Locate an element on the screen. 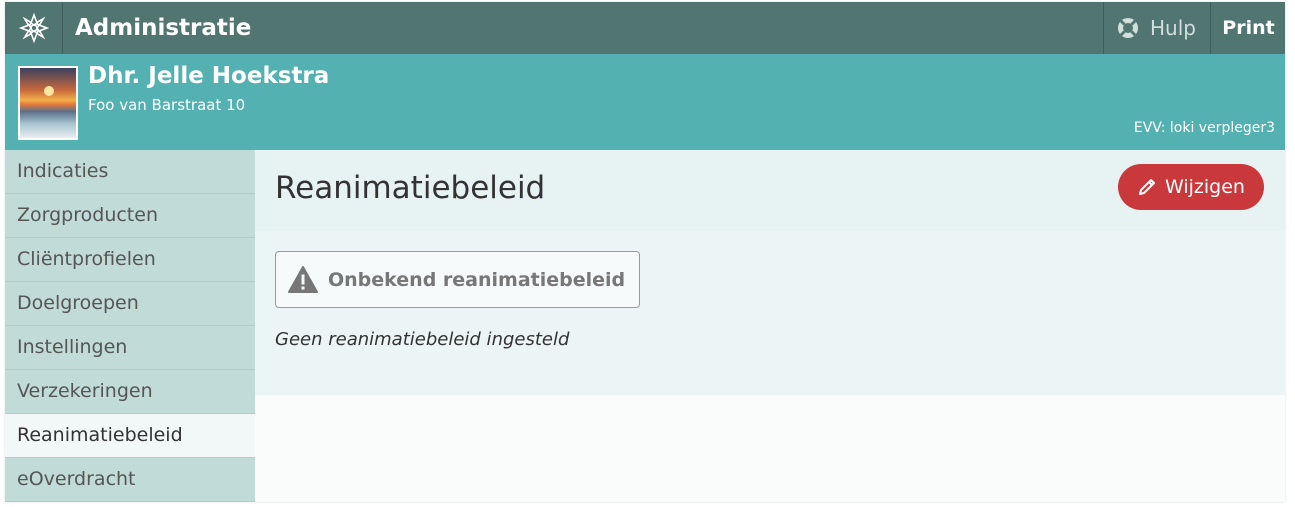 The image size is (1295, 507). pencil-icon is located at coordinates (1147, 187).